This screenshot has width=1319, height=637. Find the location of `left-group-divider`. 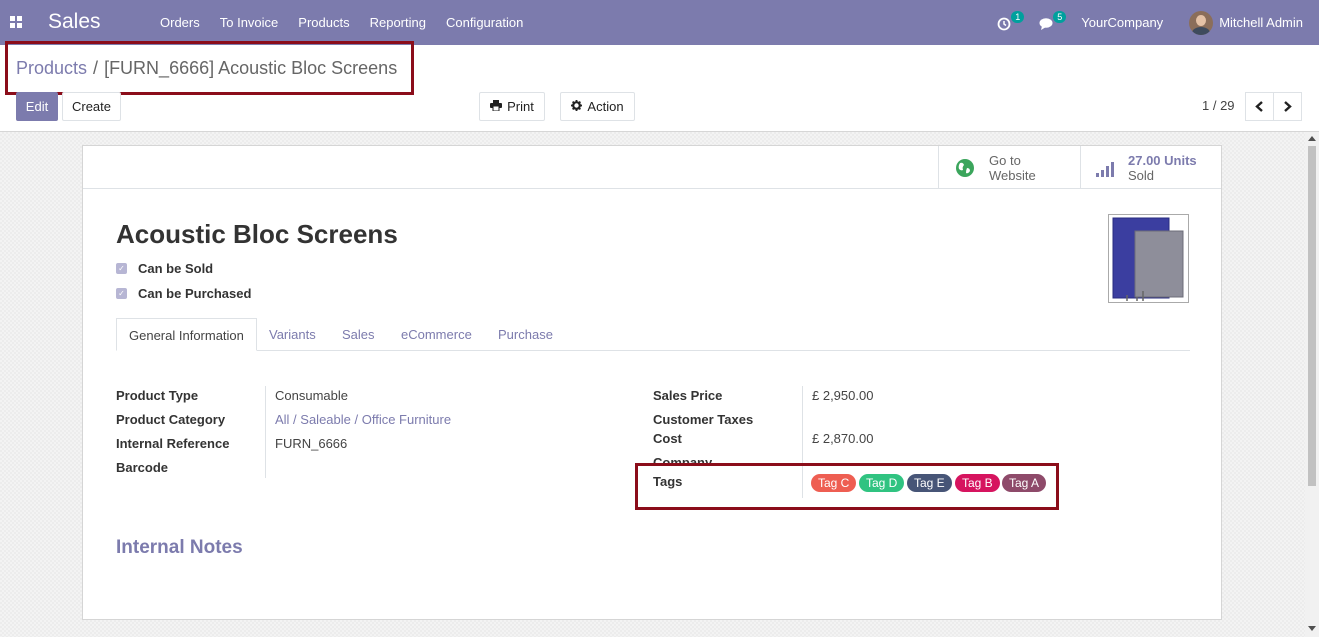

left-group-divider is located at coordinates (265, 432).